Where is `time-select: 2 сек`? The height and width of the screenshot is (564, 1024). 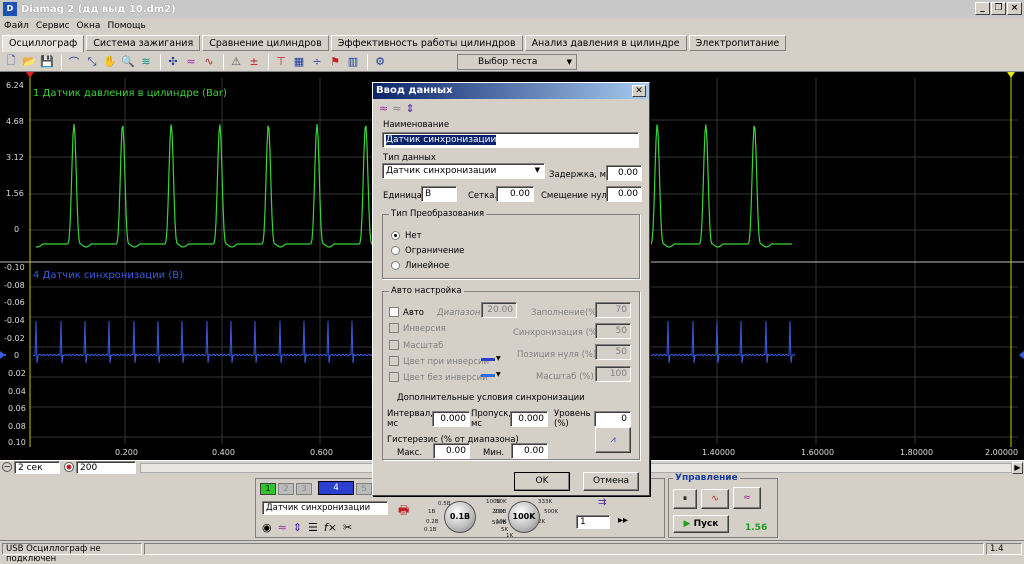
time-select: 2 сек is located at coordinates (37, 467).